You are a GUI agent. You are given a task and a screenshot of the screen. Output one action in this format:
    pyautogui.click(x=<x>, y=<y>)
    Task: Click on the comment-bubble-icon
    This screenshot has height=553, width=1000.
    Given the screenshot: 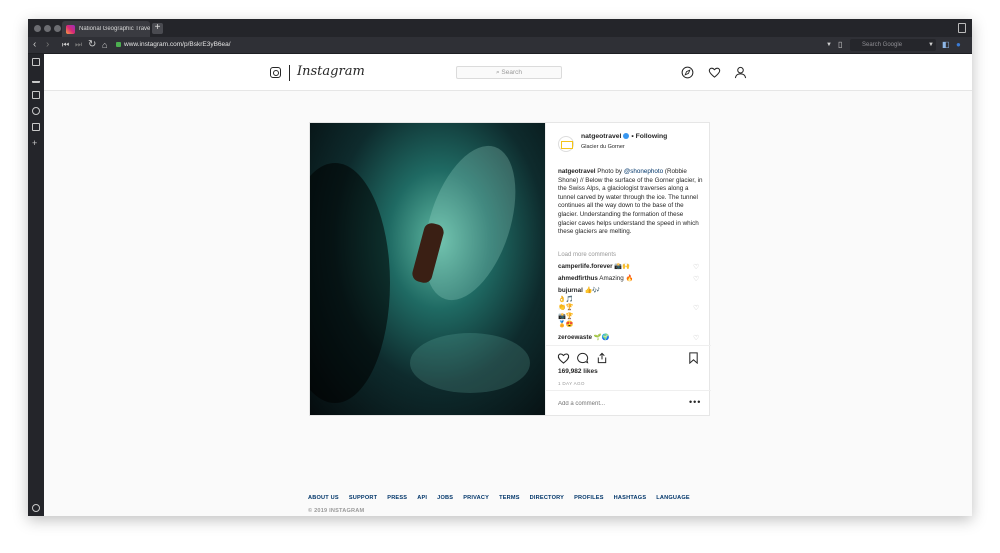 What is the action you would take?
    pyautogui.click(x=582, y=358)
    